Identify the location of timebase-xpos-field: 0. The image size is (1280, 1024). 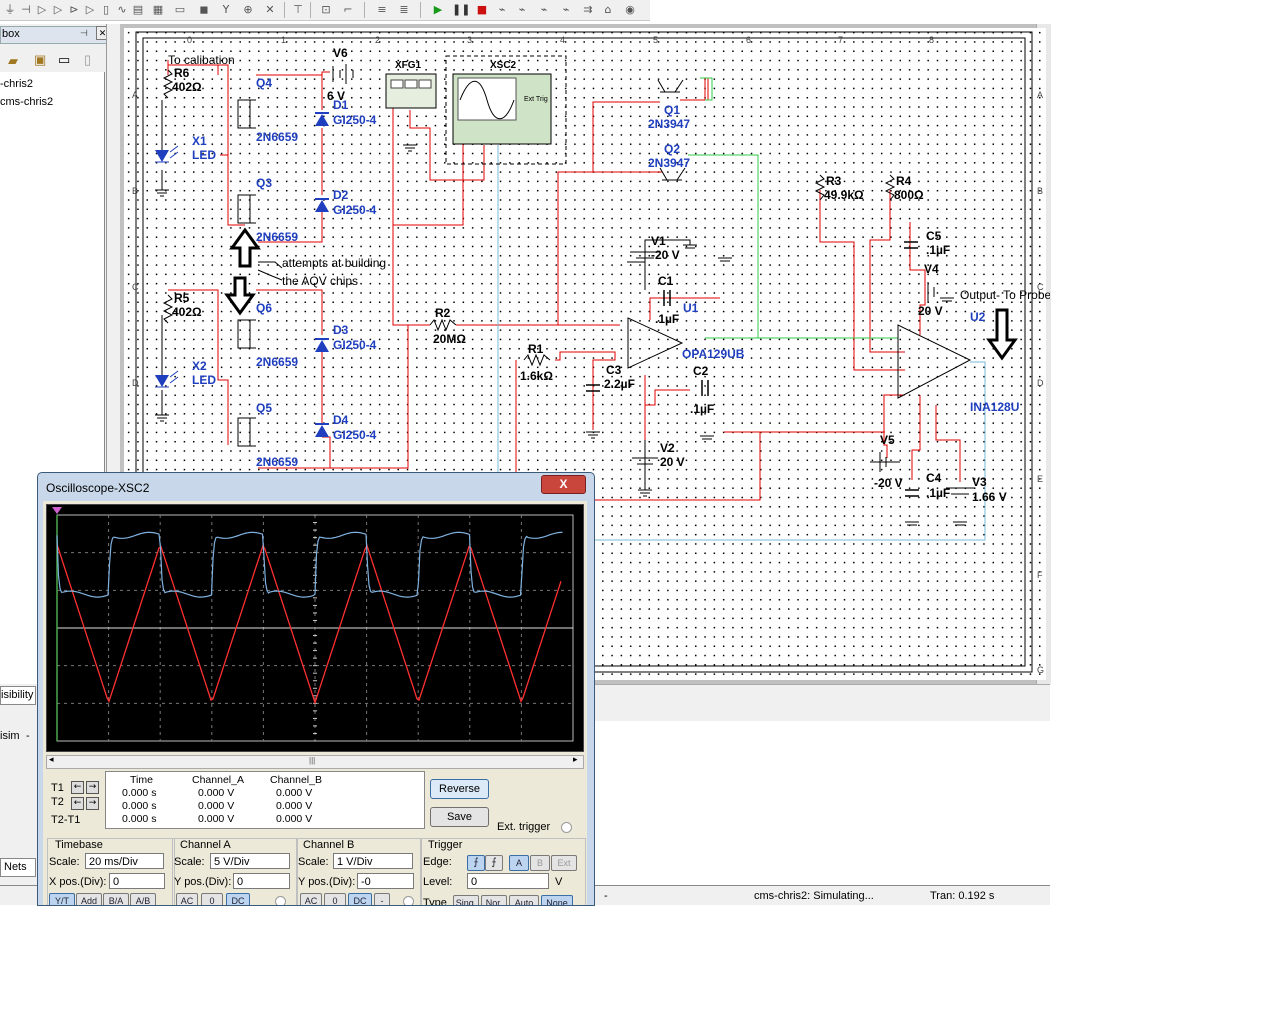
(137, 881).